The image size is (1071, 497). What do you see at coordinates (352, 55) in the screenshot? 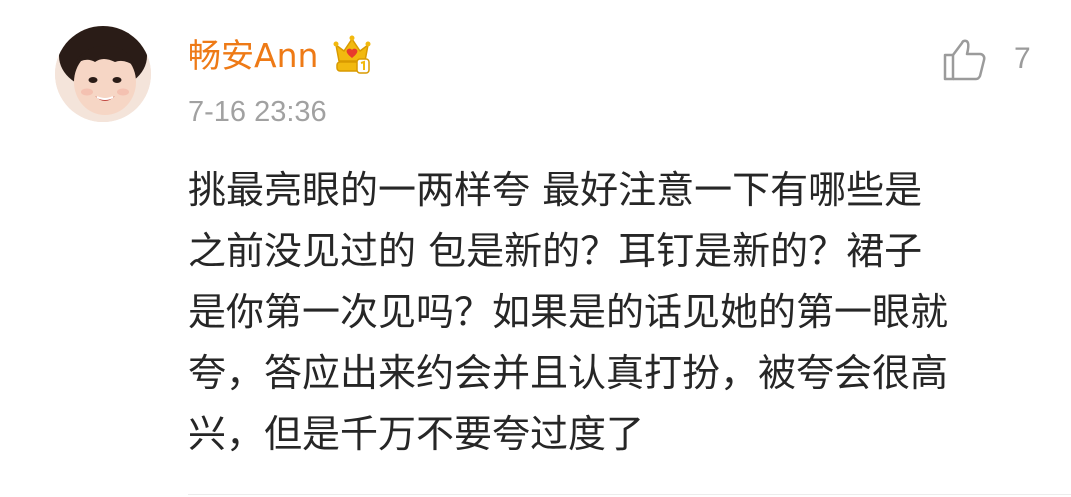
I see `vip-crown-icon` at bounding box center [352, 55].